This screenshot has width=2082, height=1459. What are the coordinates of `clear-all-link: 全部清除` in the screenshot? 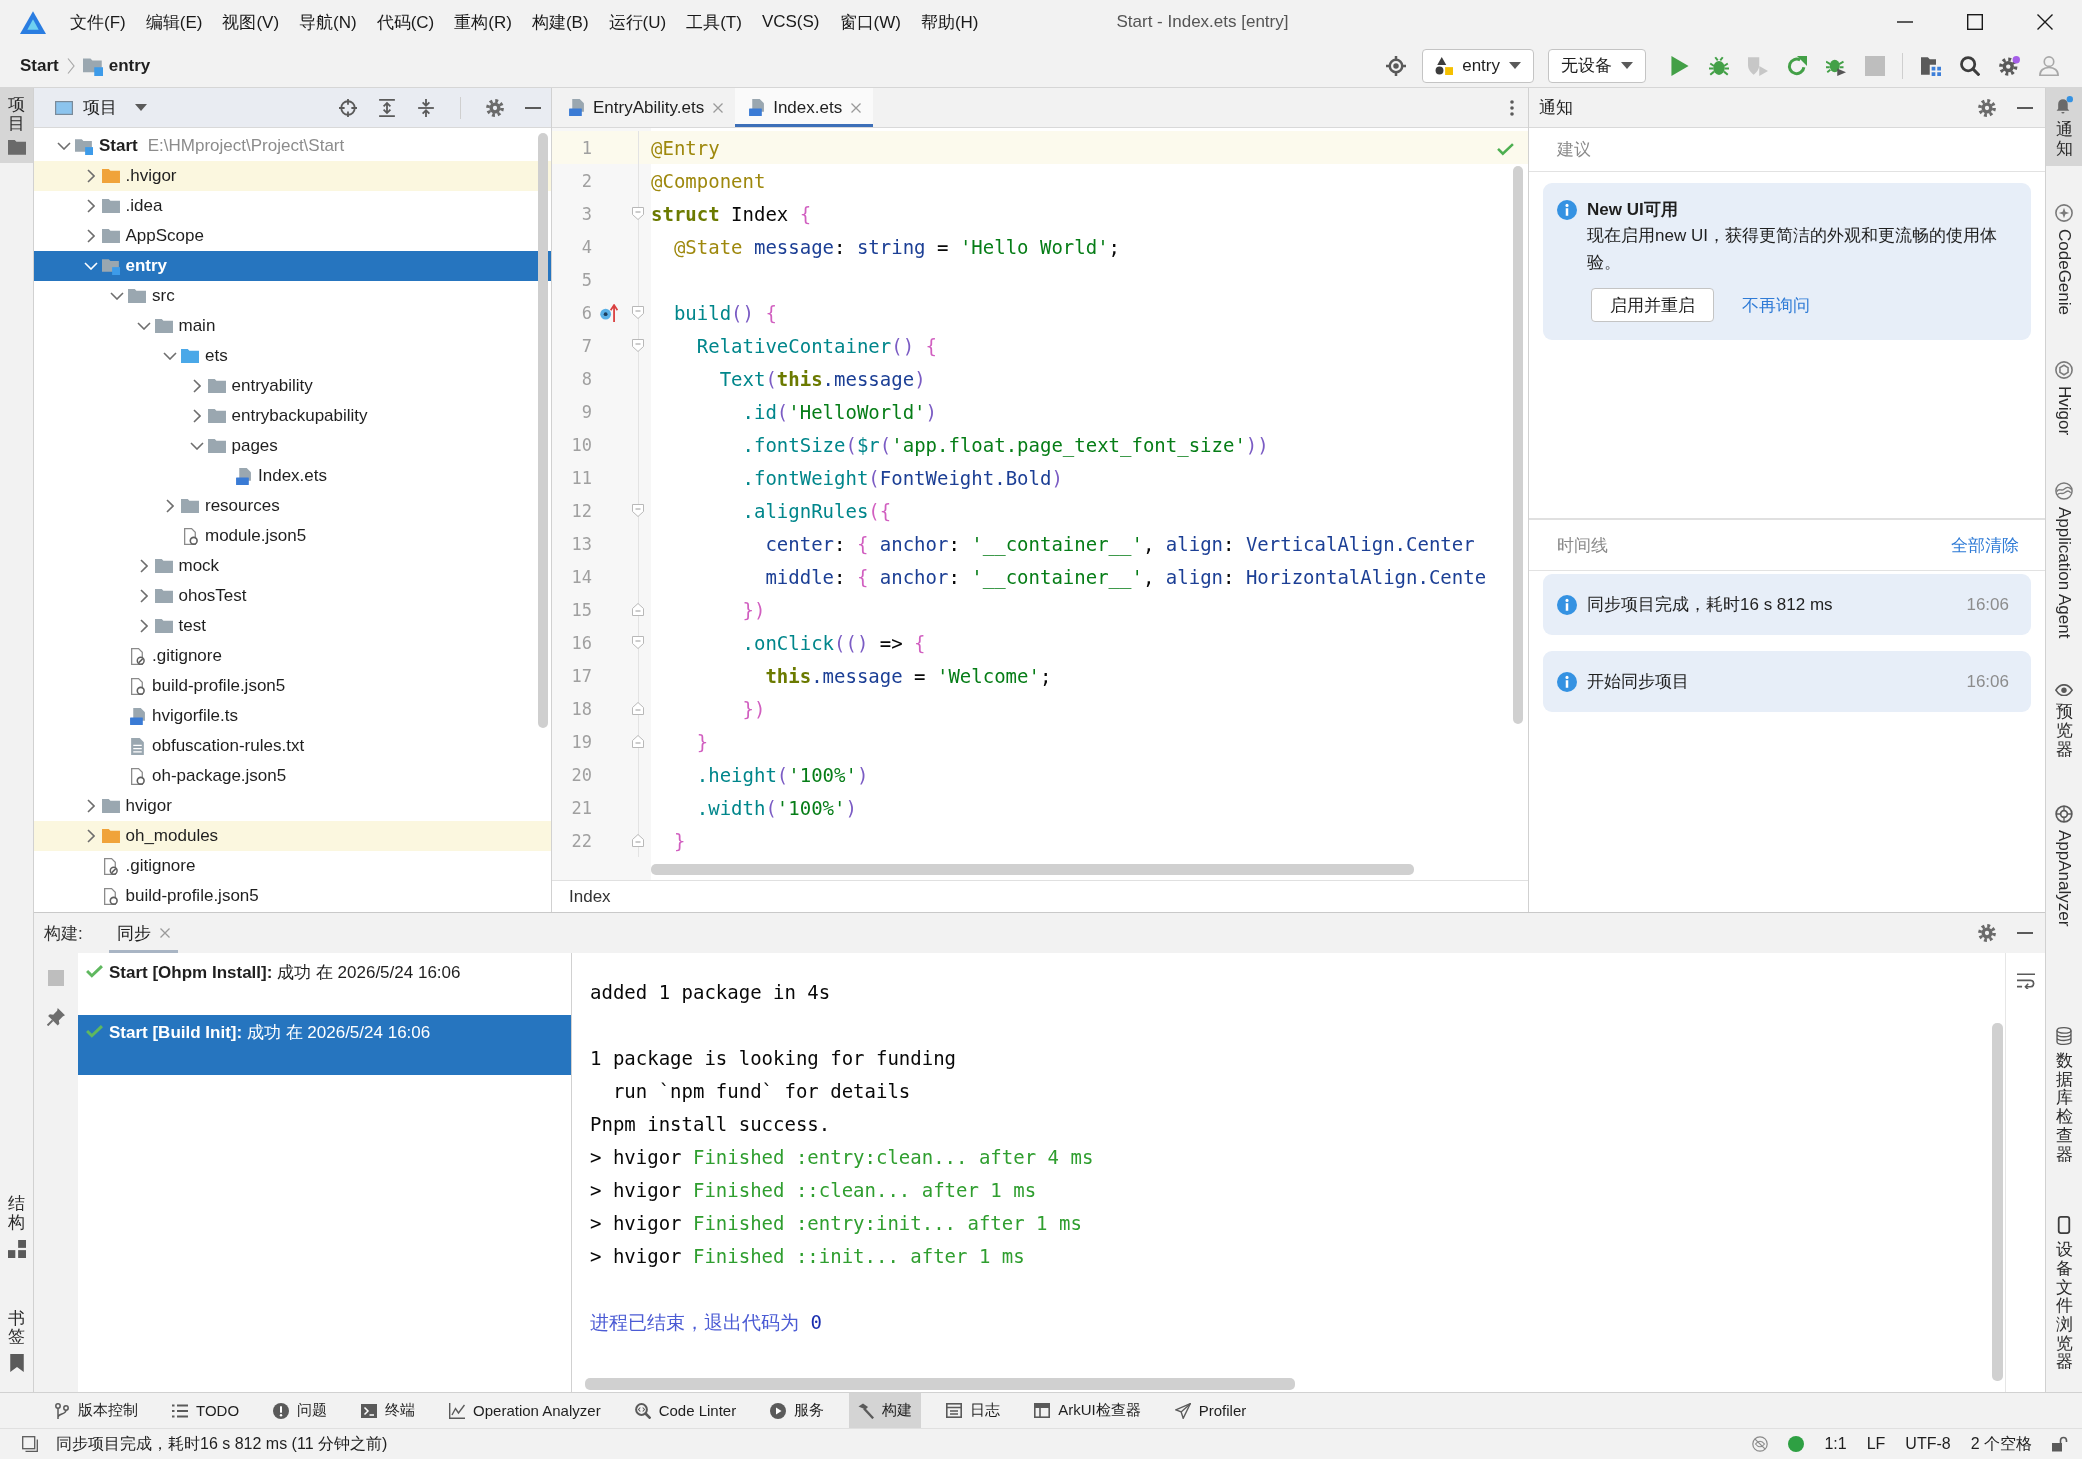 It's located at (1985, 545).